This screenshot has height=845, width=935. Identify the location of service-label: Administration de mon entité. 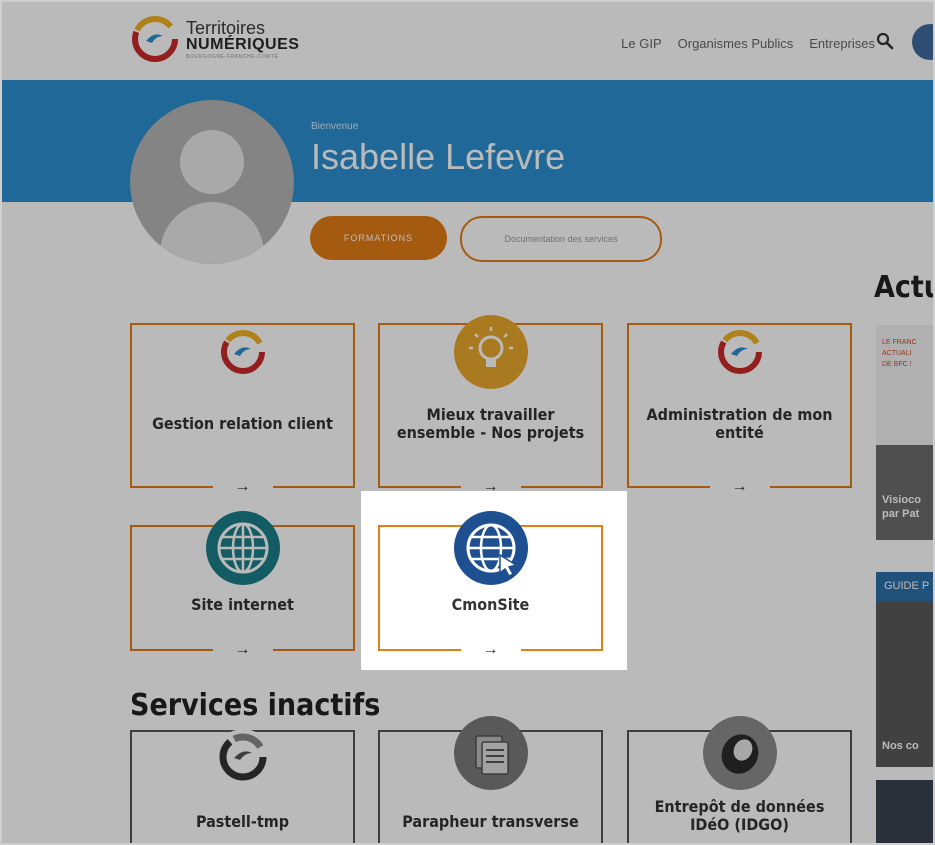
(739, 423).